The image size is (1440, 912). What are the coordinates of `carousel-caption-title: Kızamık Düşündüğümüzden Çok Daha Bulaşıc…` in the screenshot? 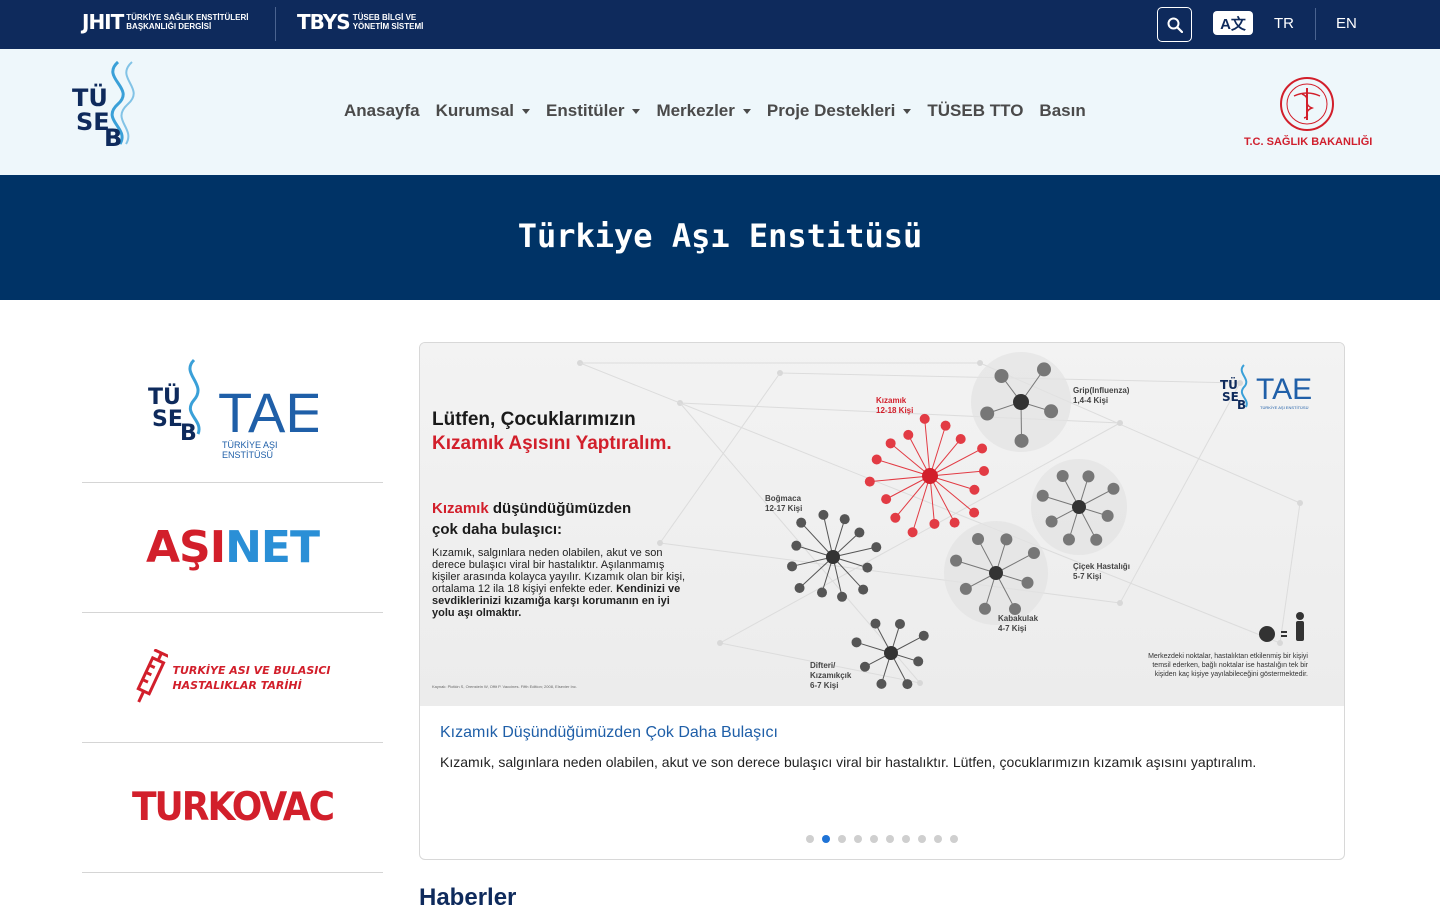 It's located at (609, 733).